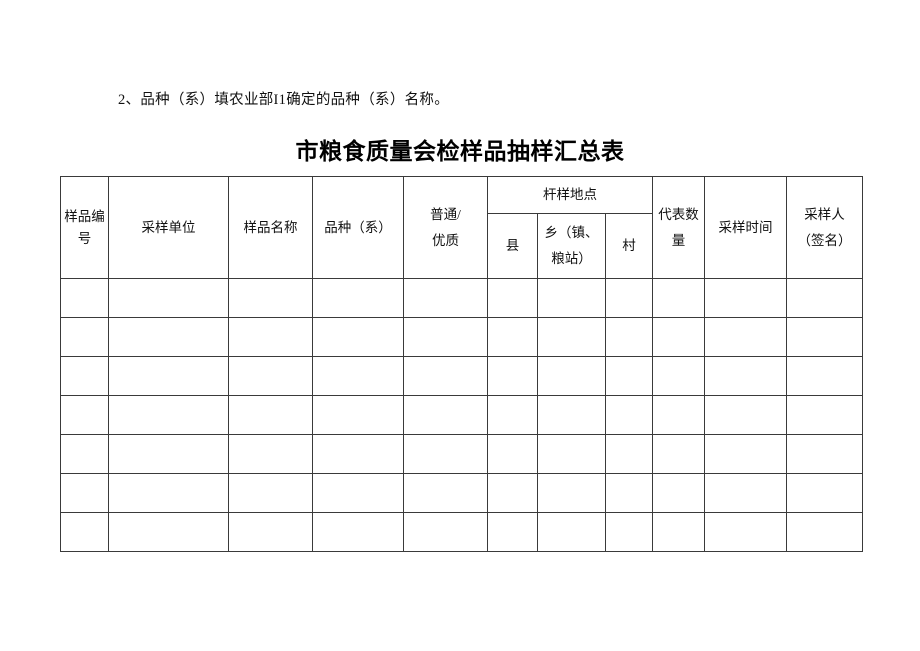 The width and height of the screenshot is (920, 651). I want to click on header-quantity-line2: 量, so click(678, 240).